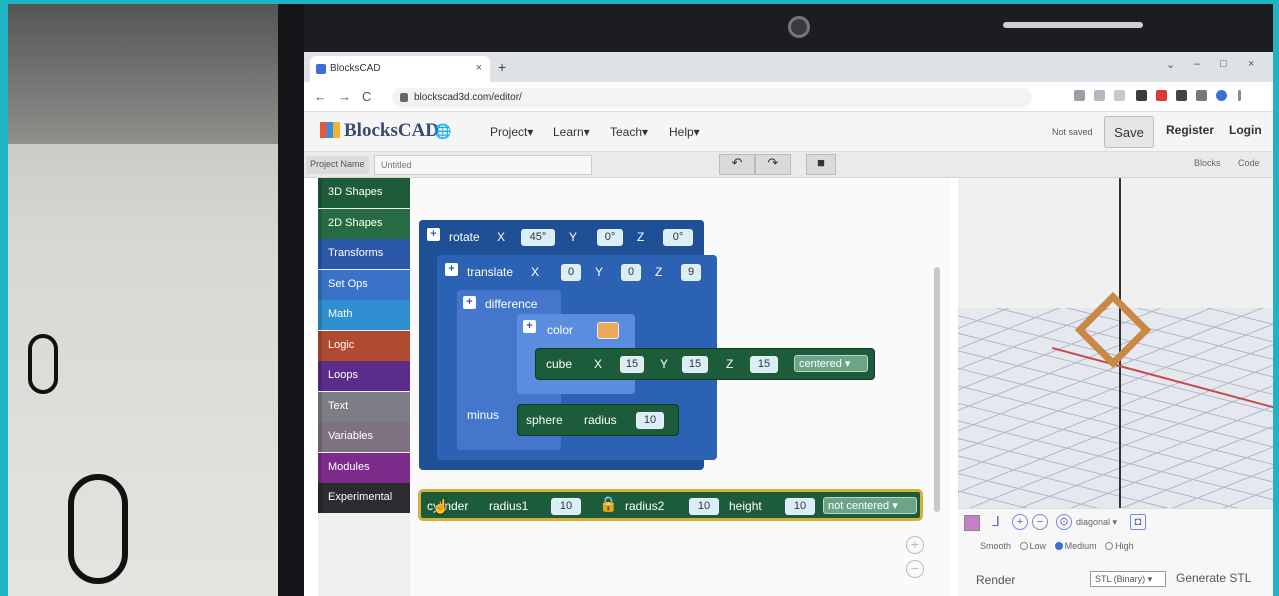 This screenshot has height=596, width=1279. What do you see at coordinates (773, 164) in the screenshot?
I see `redo-button: ↷` at bounding box center [773, 164].